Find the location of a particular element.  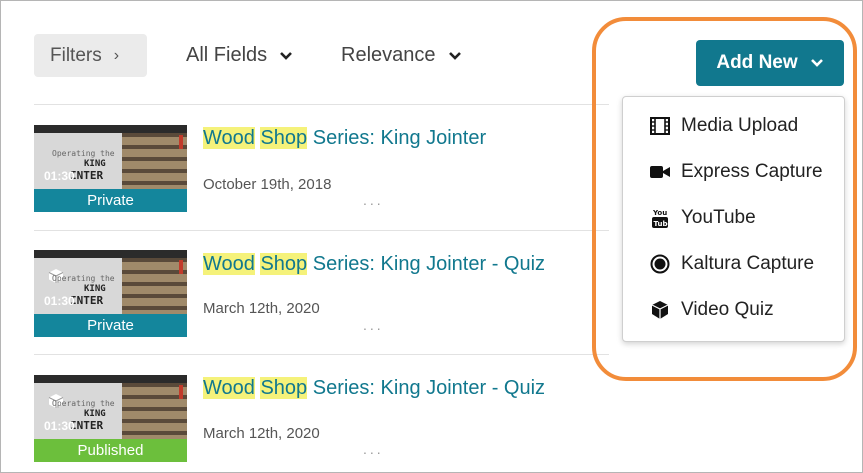

sort-dropdown: Relevance is located at coordinates (401, 55).